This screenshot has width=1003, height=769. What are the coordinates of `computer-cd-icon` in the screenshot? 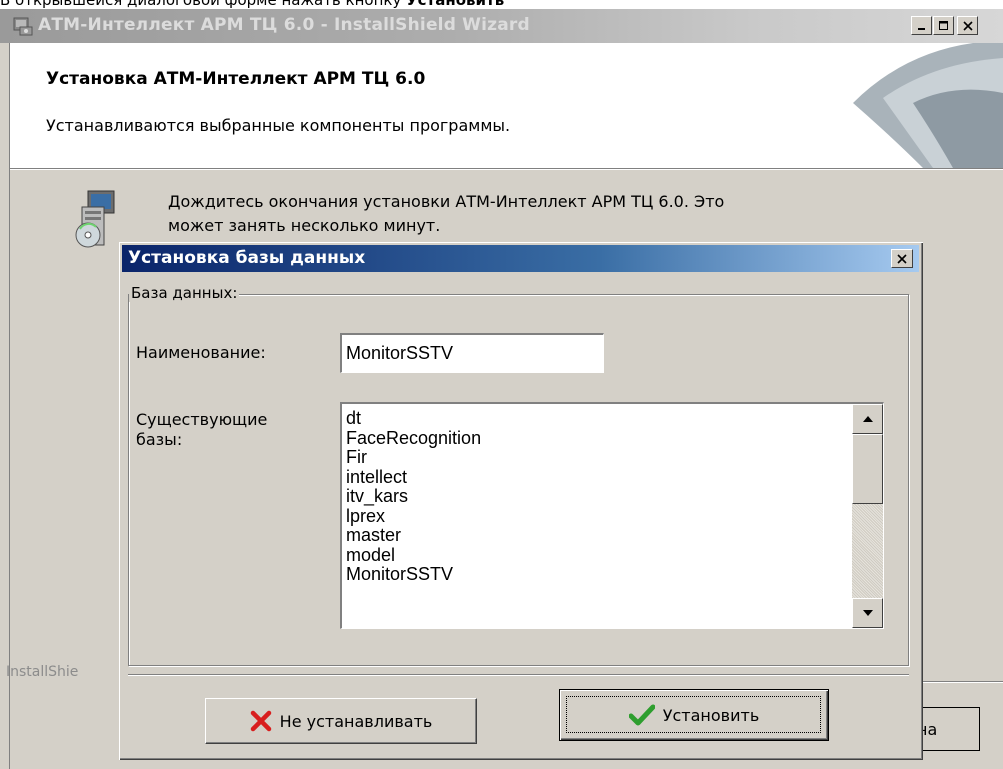 It's located at (95, 219).